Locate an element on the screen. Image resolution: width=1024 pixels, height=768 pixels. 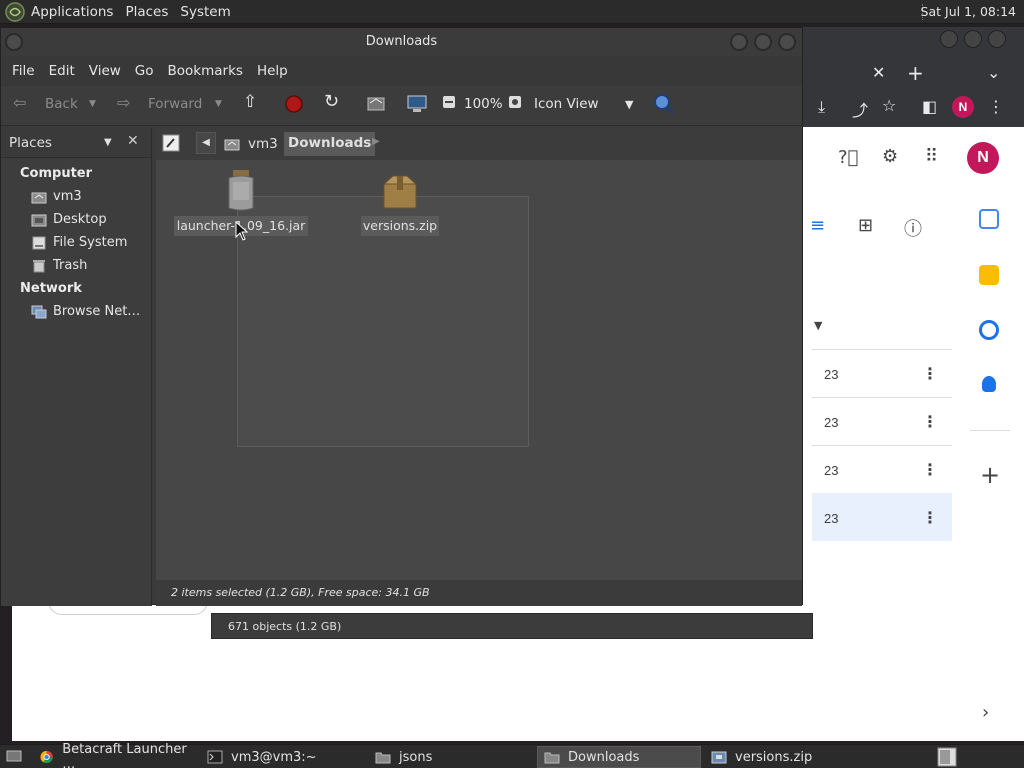
back-history-icon: ▼ is located at coordinates (92, 104).